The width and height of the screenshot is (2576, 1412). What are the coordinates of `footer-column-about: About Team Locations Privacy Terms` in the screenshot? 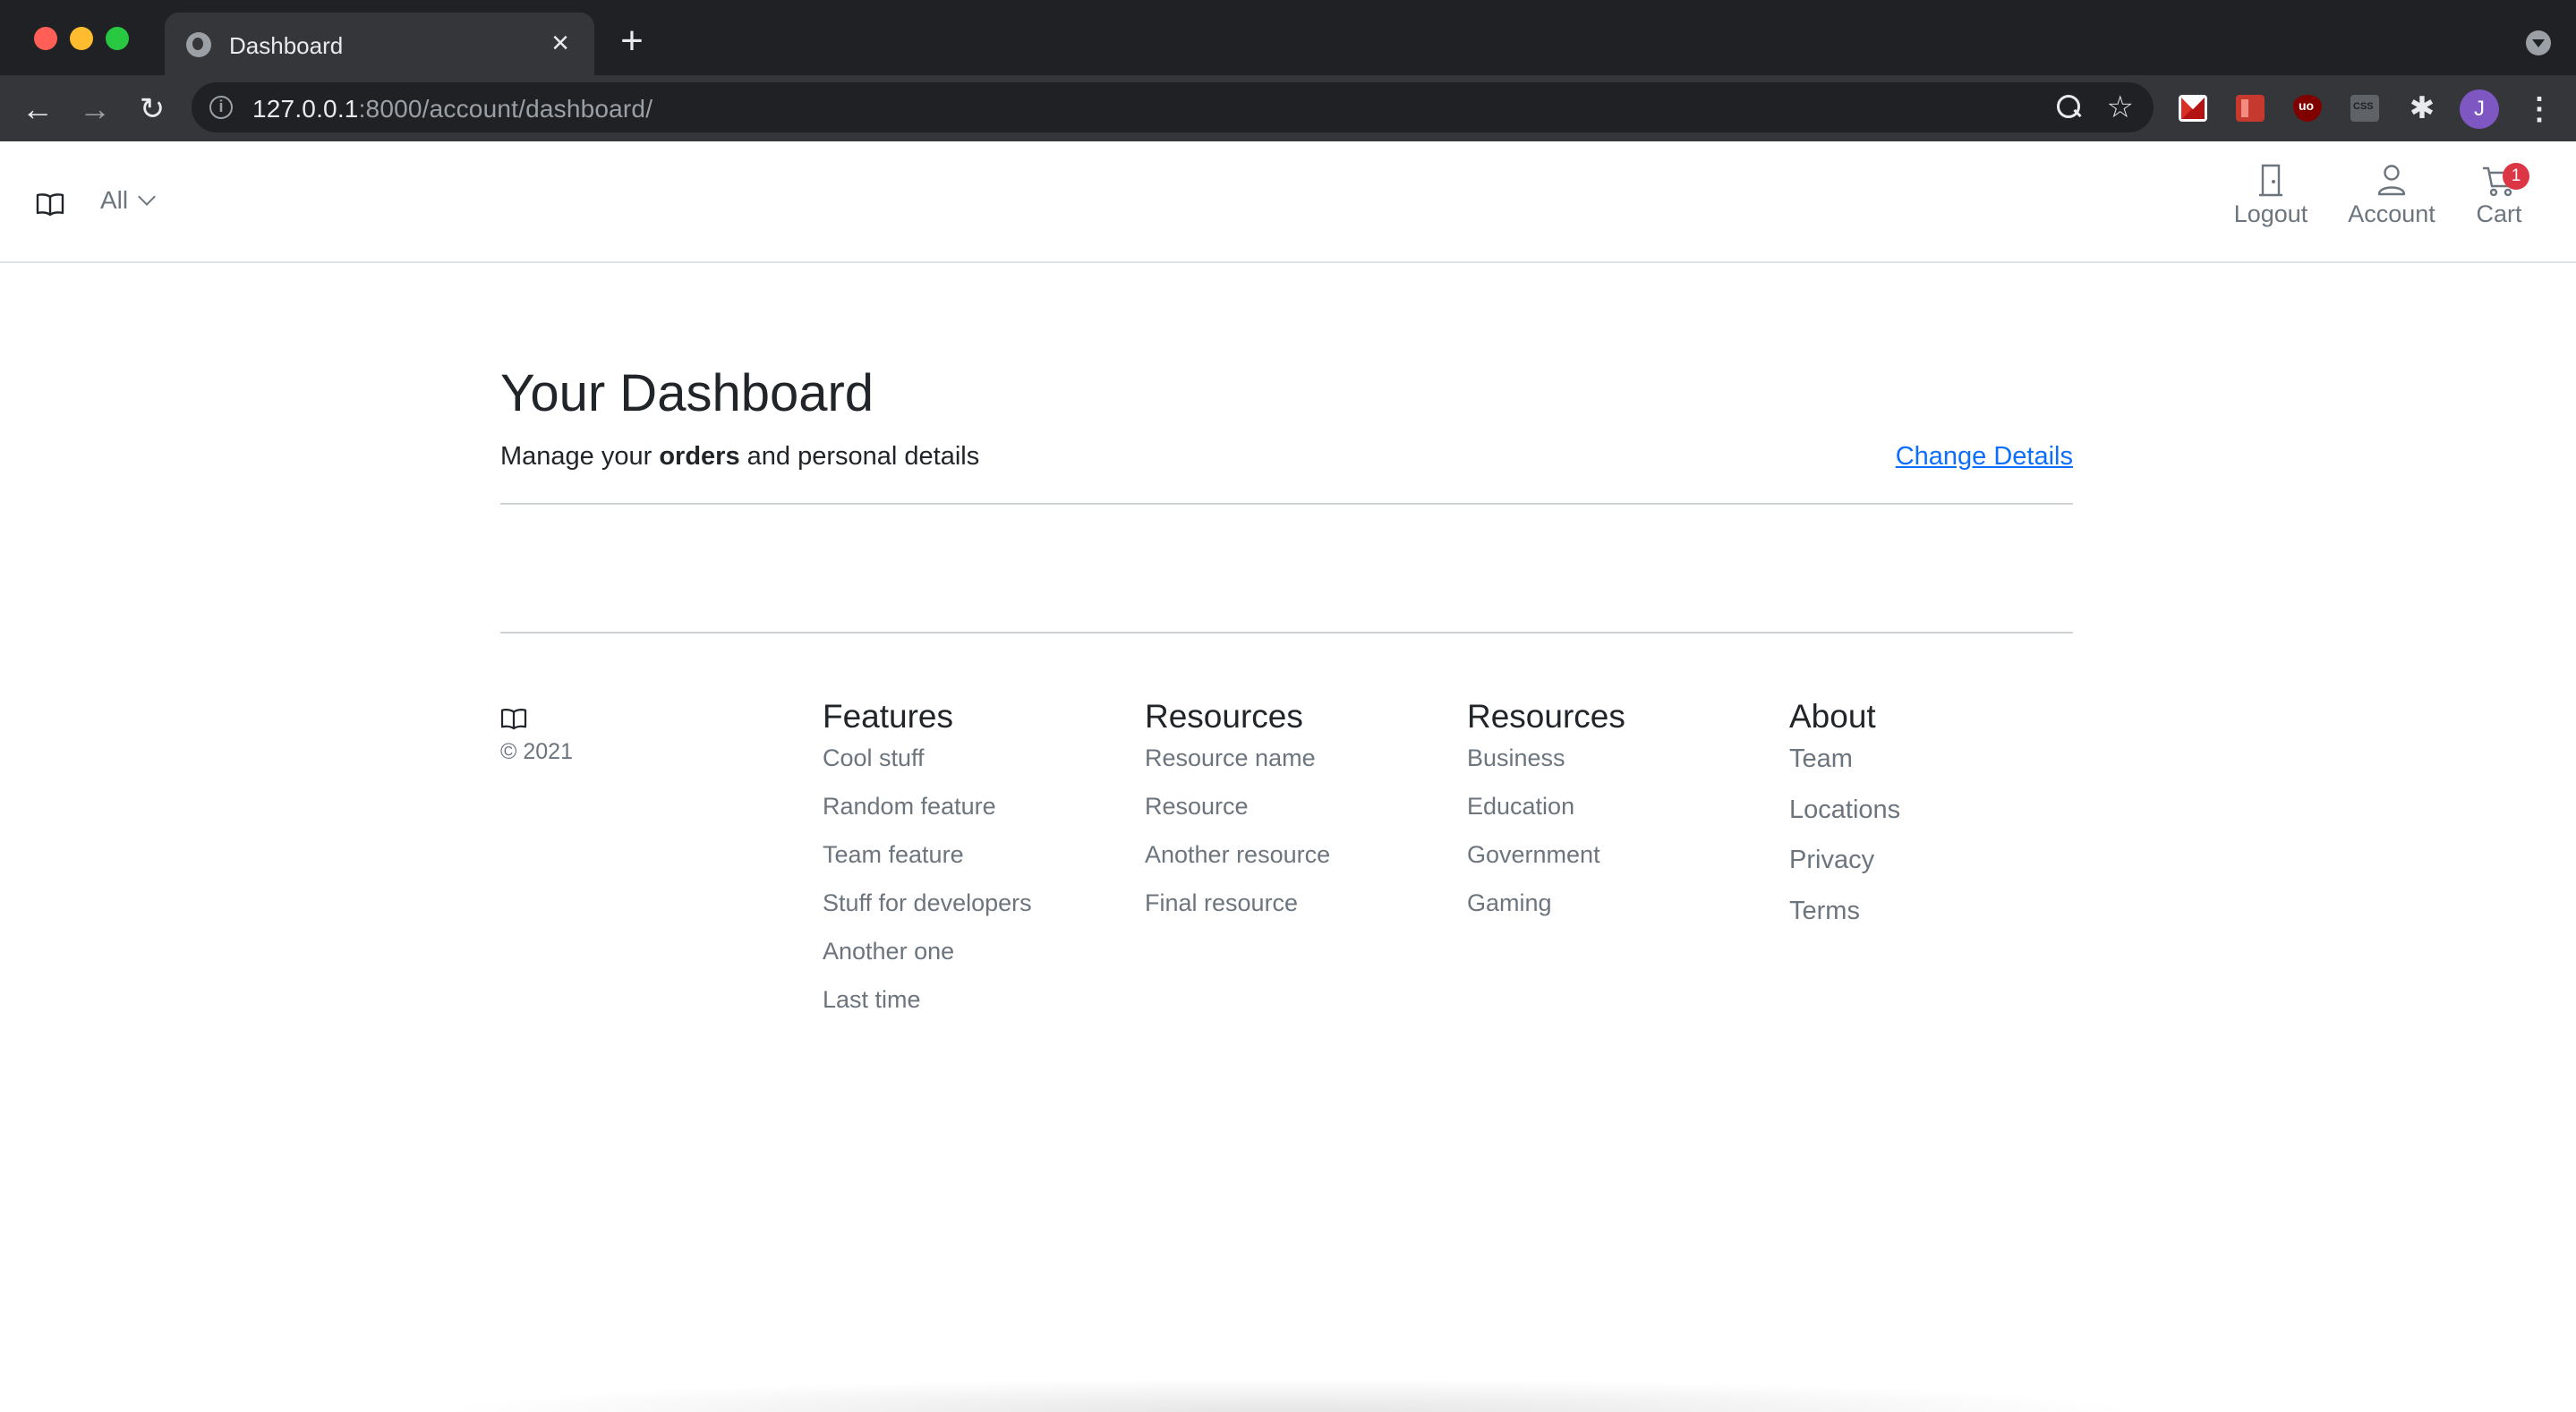 It's located at (1844, 823).